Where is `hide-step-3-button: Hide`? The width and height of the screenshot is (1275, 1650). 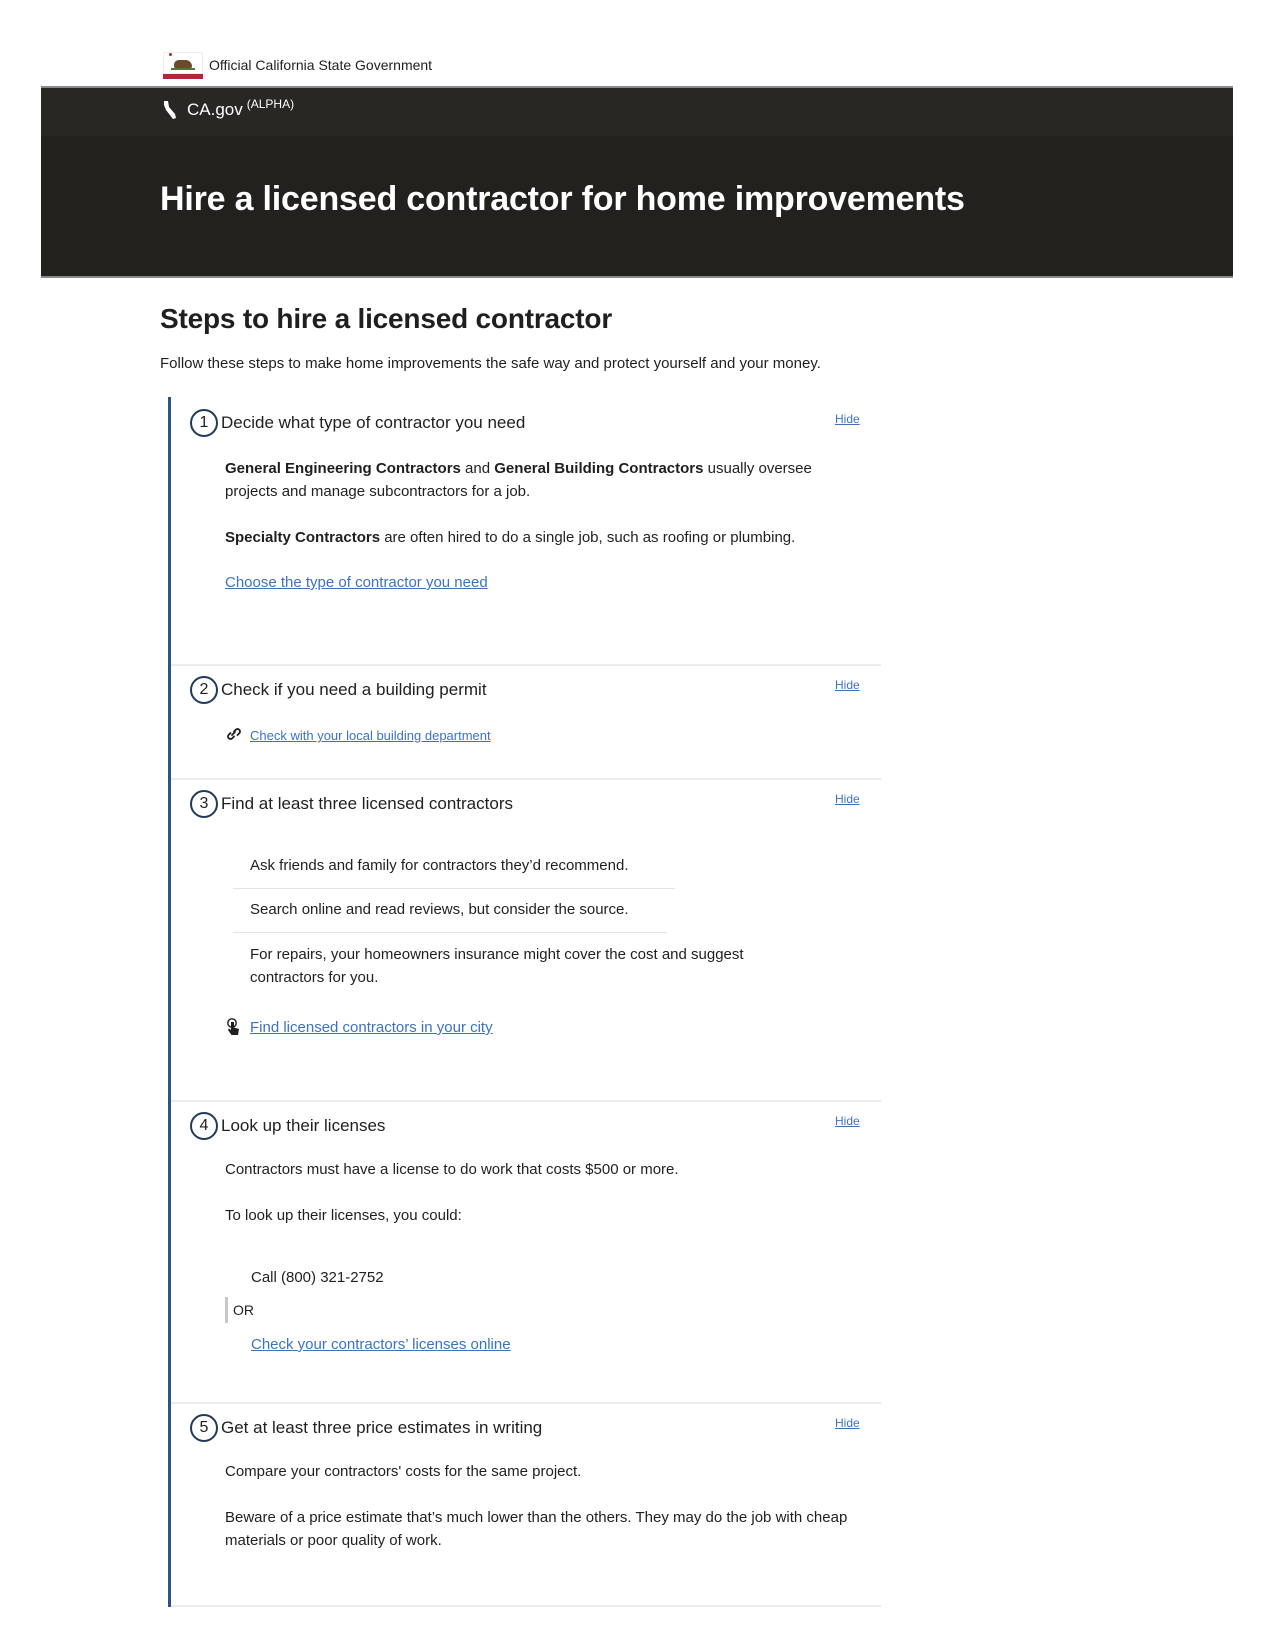 hide-step-3-button: Hide is located at coordinates (847, 799).